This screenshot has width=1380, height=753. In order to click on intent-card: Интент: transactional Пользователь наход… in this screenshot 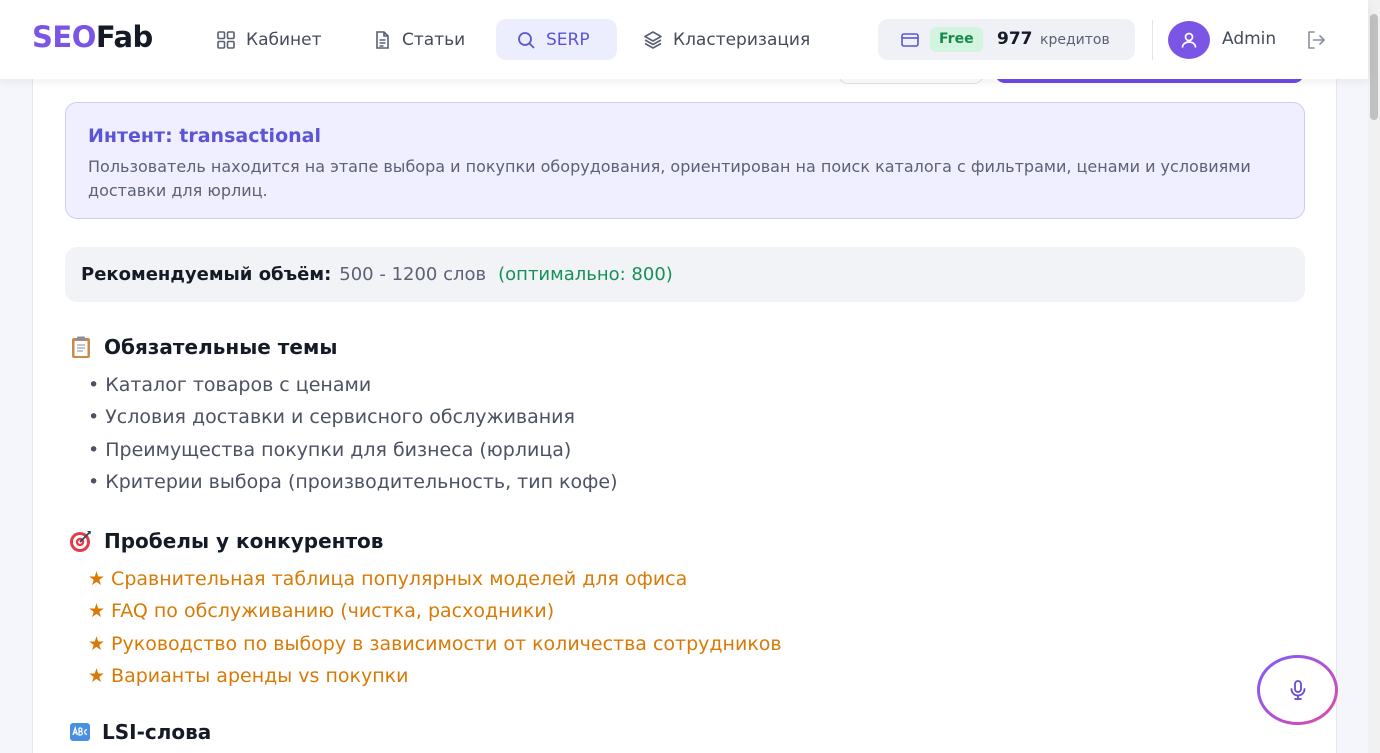, I will do `click(685, 160)`.